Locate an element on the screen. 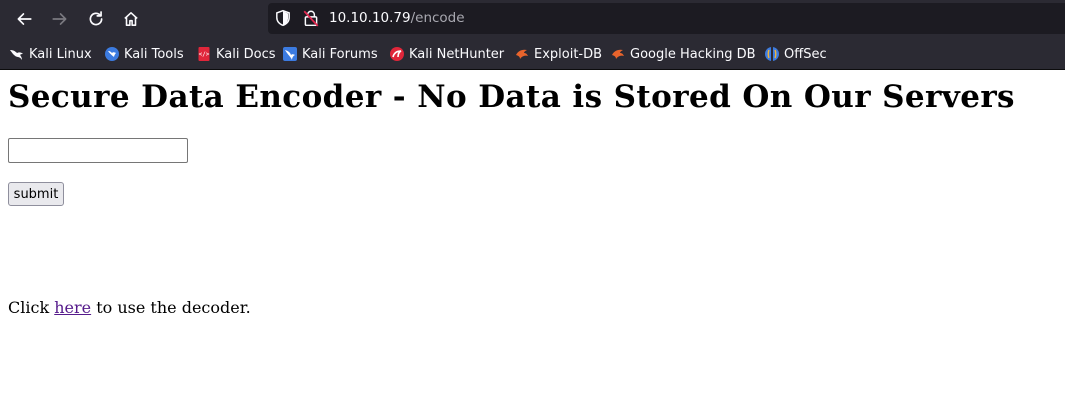 The height and width of the screenshot is (407, 1065). bookmark-kali-linux: Kali Linux is located at coordinates (50, 54).